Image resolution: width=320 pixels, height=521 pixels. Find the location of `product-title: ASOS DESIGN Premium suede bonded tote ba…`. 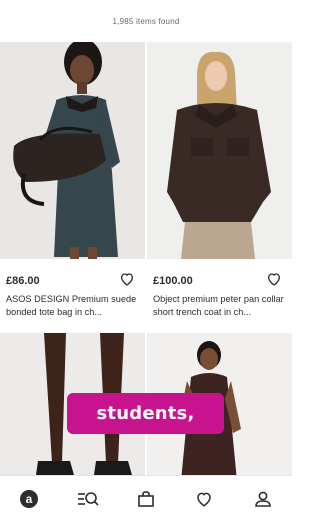

product-title: ASOS DESIGN Premium suede bonded tote ba… is located at coordinates (74, 305).